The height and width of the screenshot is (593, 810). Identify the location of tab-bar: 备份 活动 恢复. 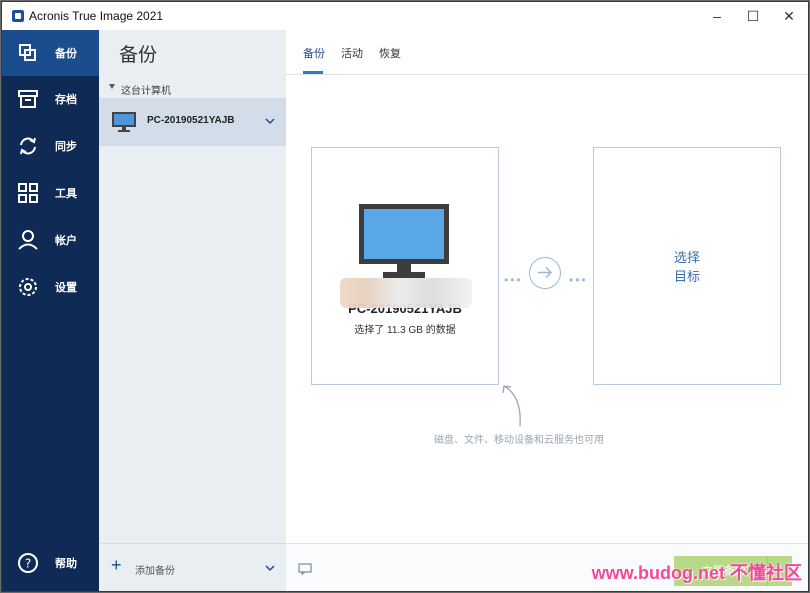
(547, 52).